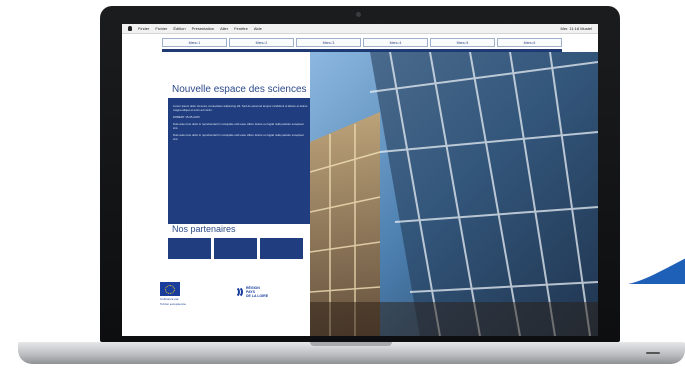  I want to click on nav-item-6: Menu 6, so click(529, 42).